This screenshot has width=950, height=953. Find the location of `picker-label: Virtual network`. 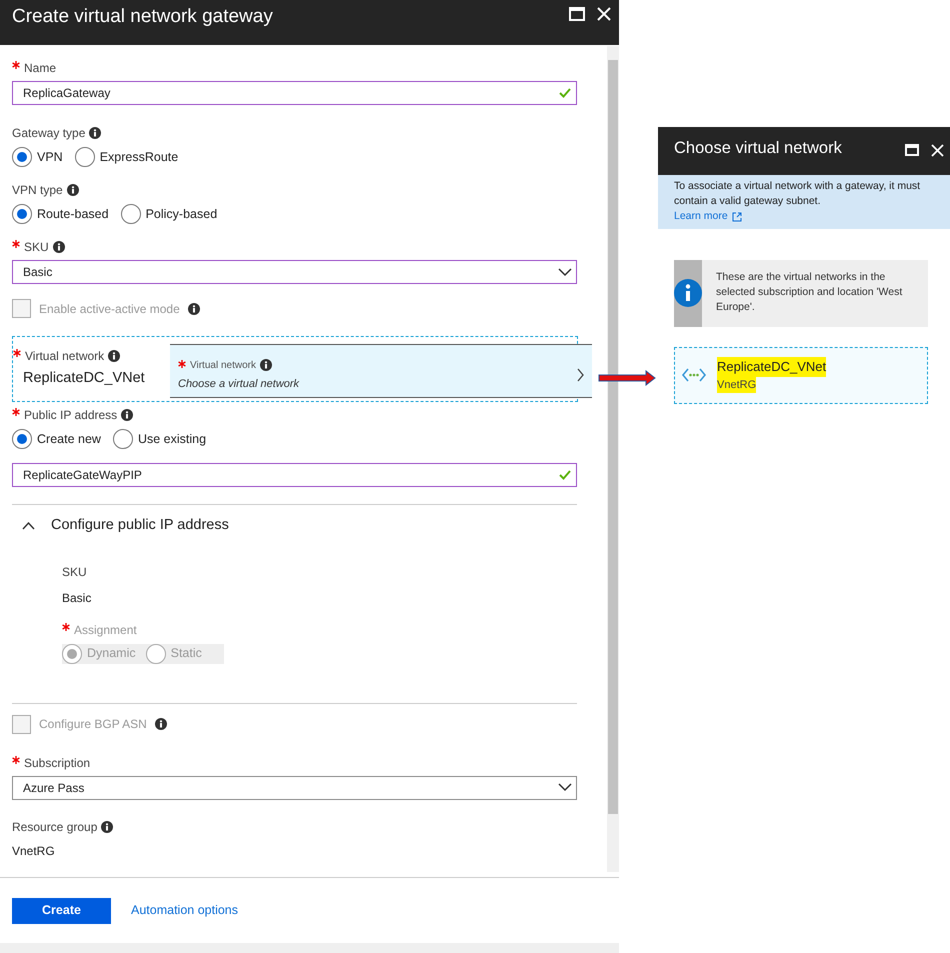

picker-label: Virtual network is located at coordinates (223, 365).